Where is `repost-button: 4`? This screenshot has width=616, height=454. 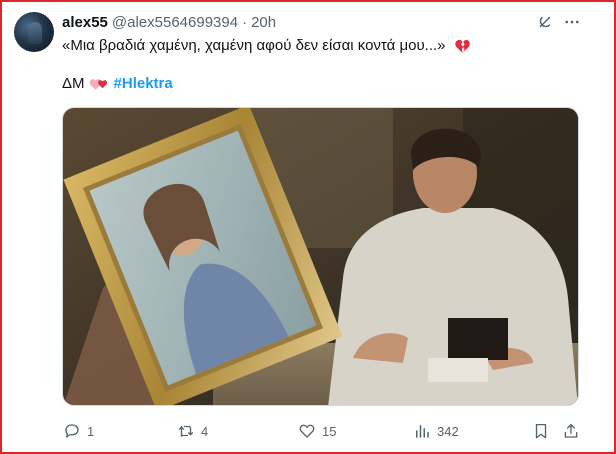 repost-button: 4 is located at coordinates (192, 431).